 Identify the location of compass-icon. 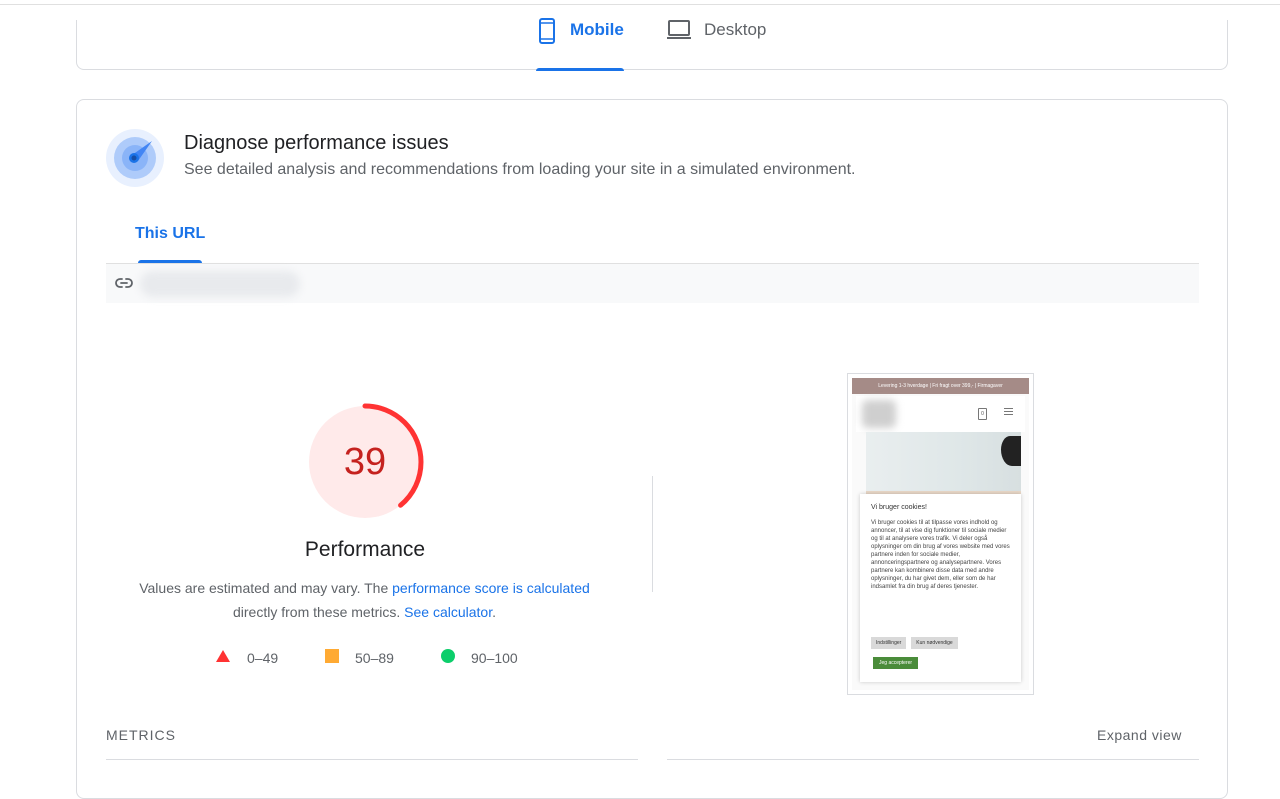
(135, 158).